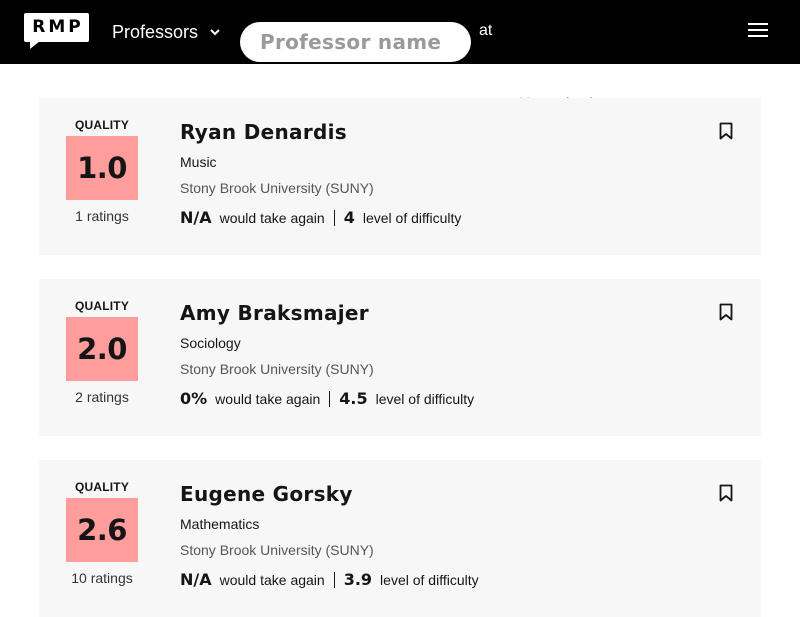 This screenshot has height=617, width=800. Describe the element at coordinates (349, 217) in the screenshot. I see `difficulty-value: 4` at that location.